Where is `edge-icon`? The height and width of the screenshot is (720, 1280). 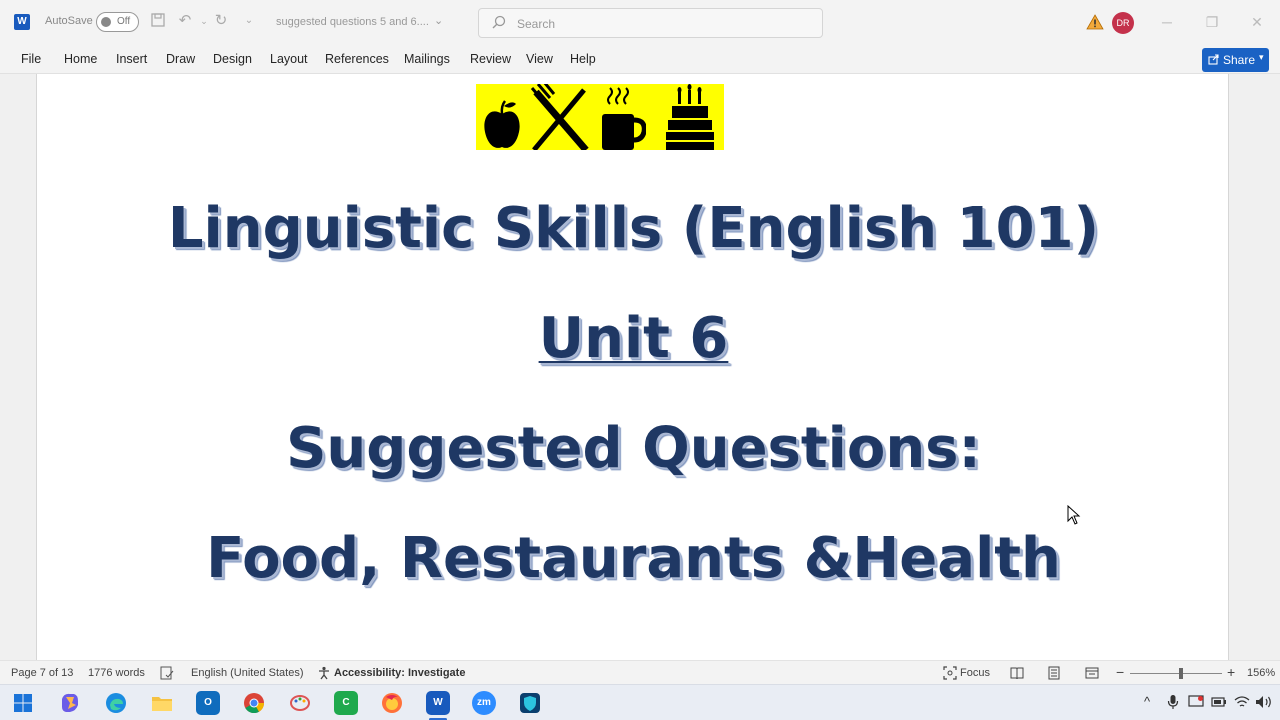 edge-icon is located at coordinates (116, 703).